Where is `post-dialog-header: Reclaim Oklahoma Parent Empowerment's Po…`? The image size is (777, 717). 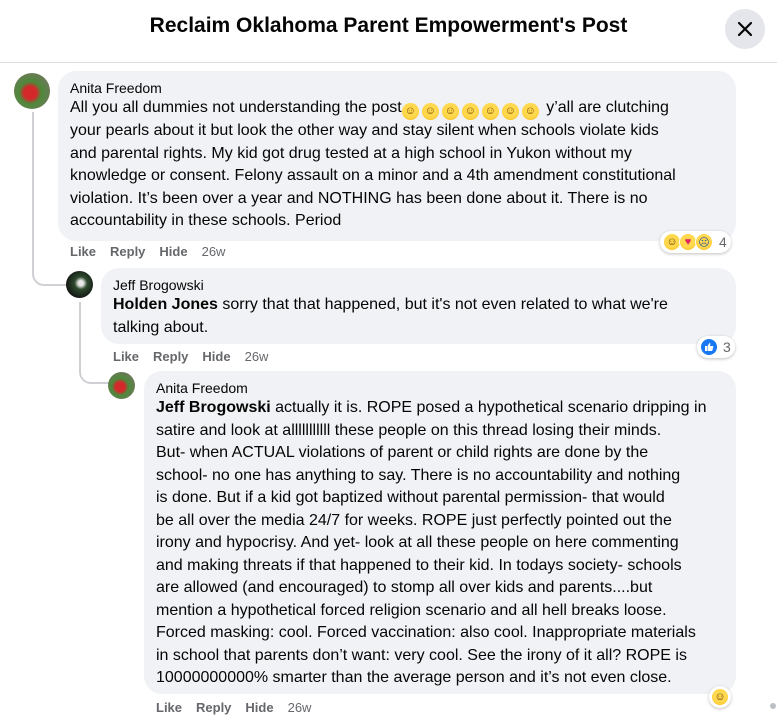 post-dialog-header: Reclaim Oklahoma Parent Empowerment's Po… is located at coordinates (388, 31).